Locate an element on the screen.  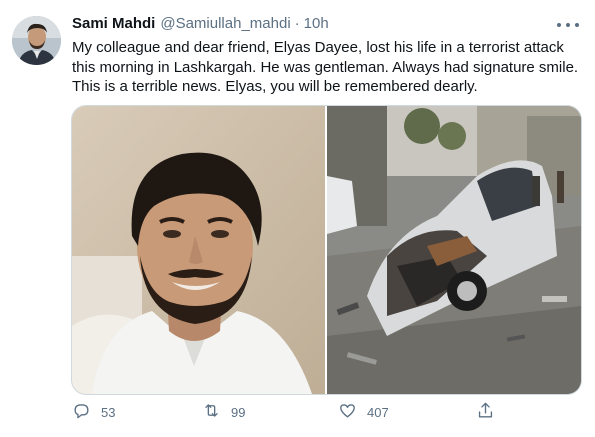
share-icon is located at coordinates (485, 412).